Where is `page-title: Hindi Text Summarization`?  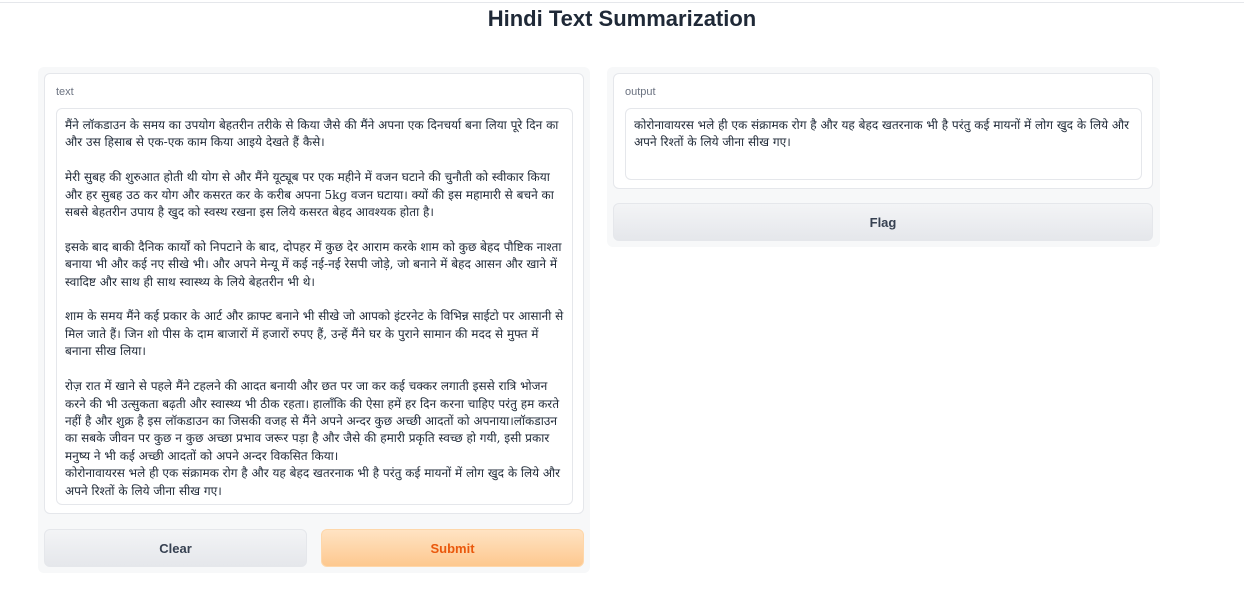
page-title: Hindi Text Summarization is located at coordinates (622, 18).